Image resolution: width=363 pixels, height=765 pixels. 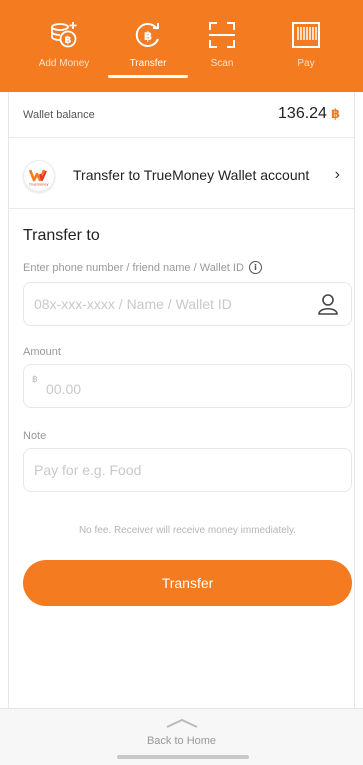 What do you see at coordinates (35, 379) in the screenshot?
I see `amount-currency-symbol: ฿` at bounding box center [35, 379].